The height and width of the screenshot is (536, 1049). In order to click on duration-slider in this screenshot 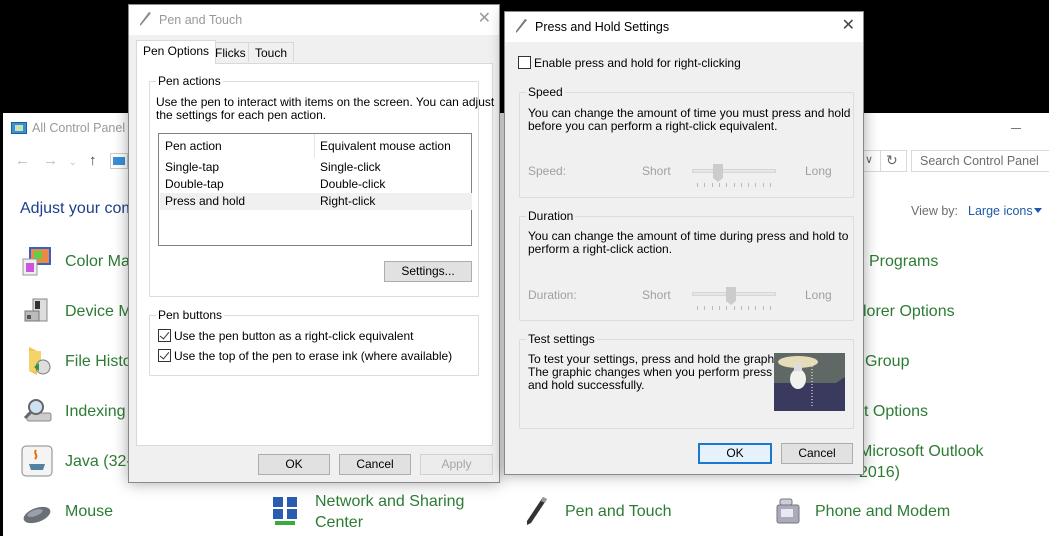, I will do `click(734, 297)`.